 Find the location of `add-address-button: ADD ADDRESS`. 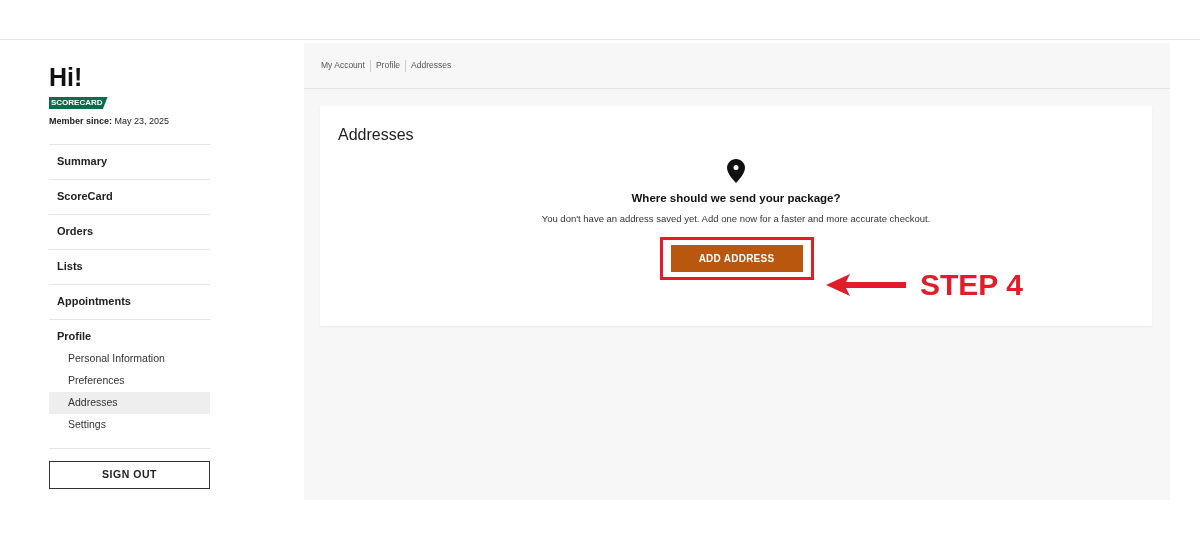

add-address-button: ADD ADDRESS is located at coordinates (736, 258).